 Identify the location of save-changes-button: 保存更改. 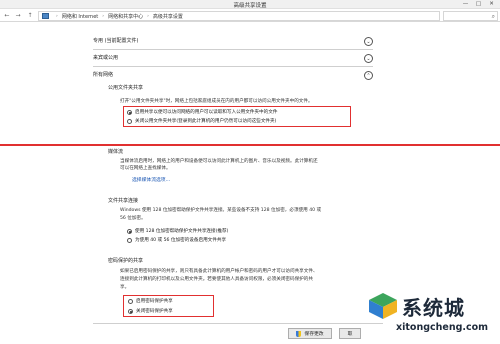
(310, 333).